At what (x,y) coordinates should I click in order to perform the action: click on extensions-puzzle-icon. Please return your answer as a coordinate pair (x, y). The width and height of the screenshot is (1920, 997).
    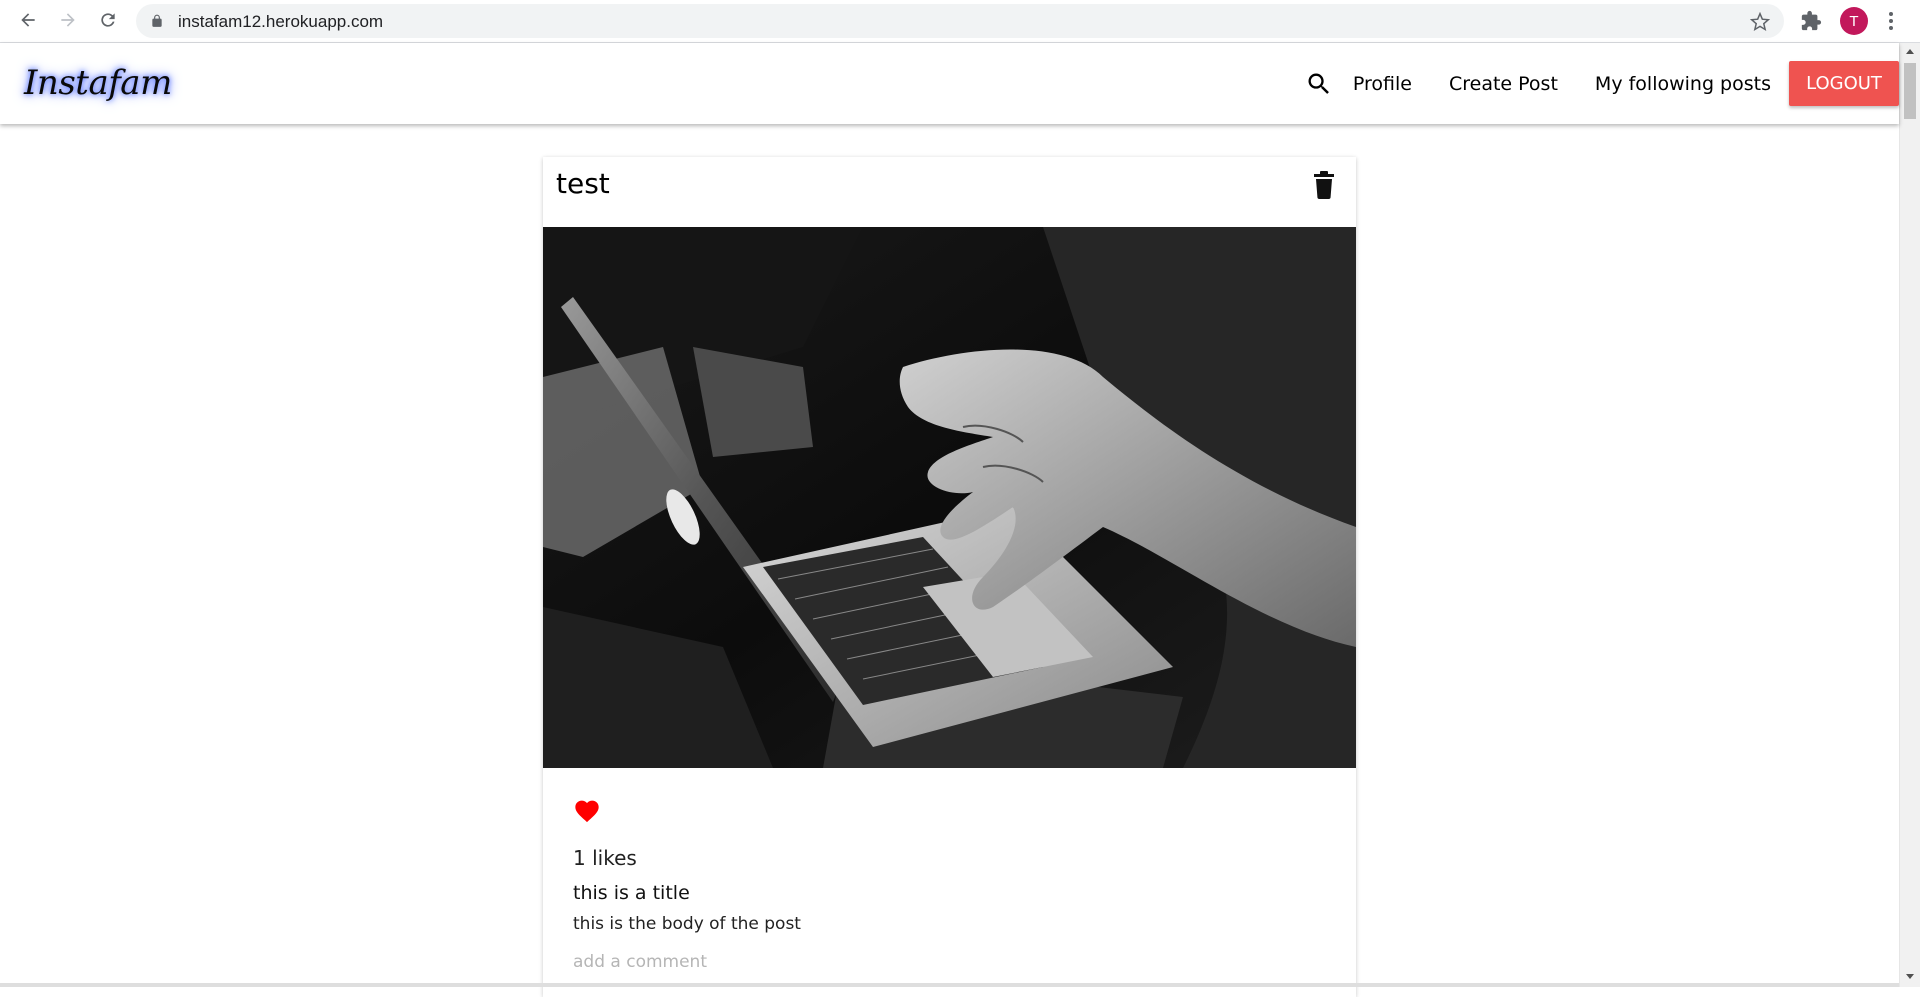
    Looking at the image, I should click on (1811, 21).